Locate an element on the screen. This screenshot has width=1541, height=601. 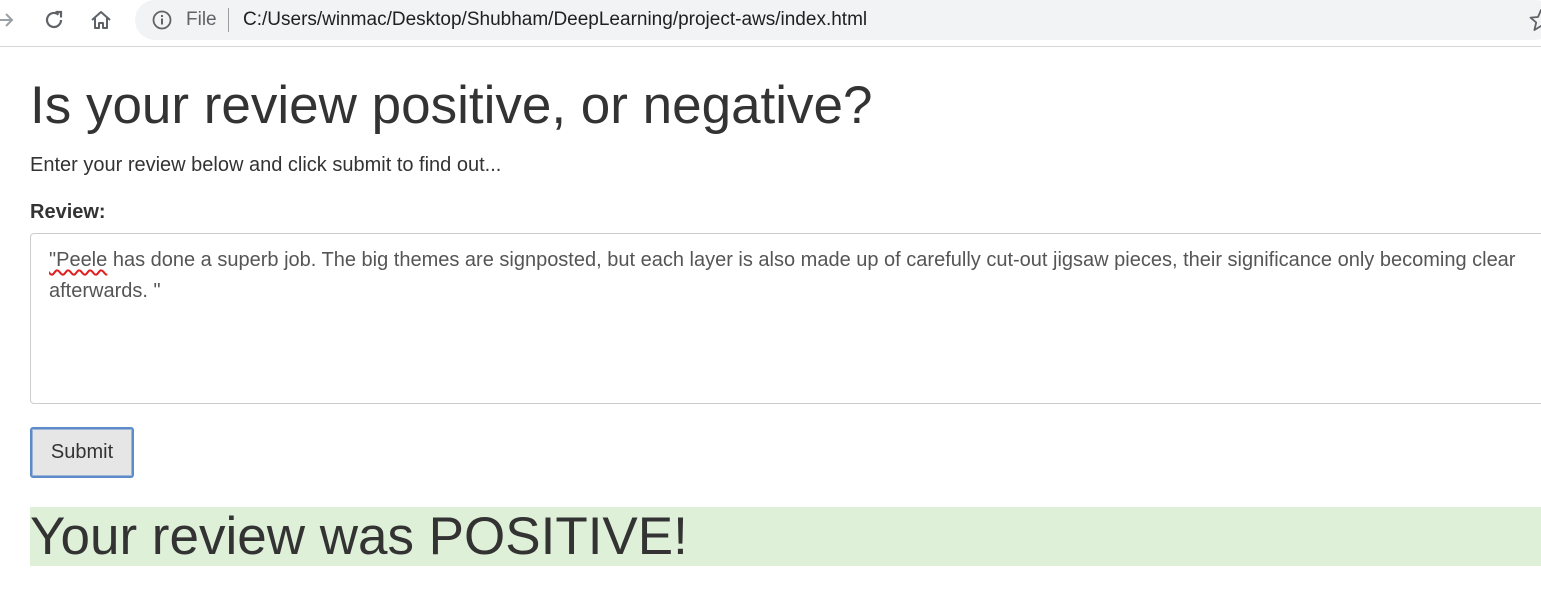
scheme-label: File is located at coordinates (201, 19).